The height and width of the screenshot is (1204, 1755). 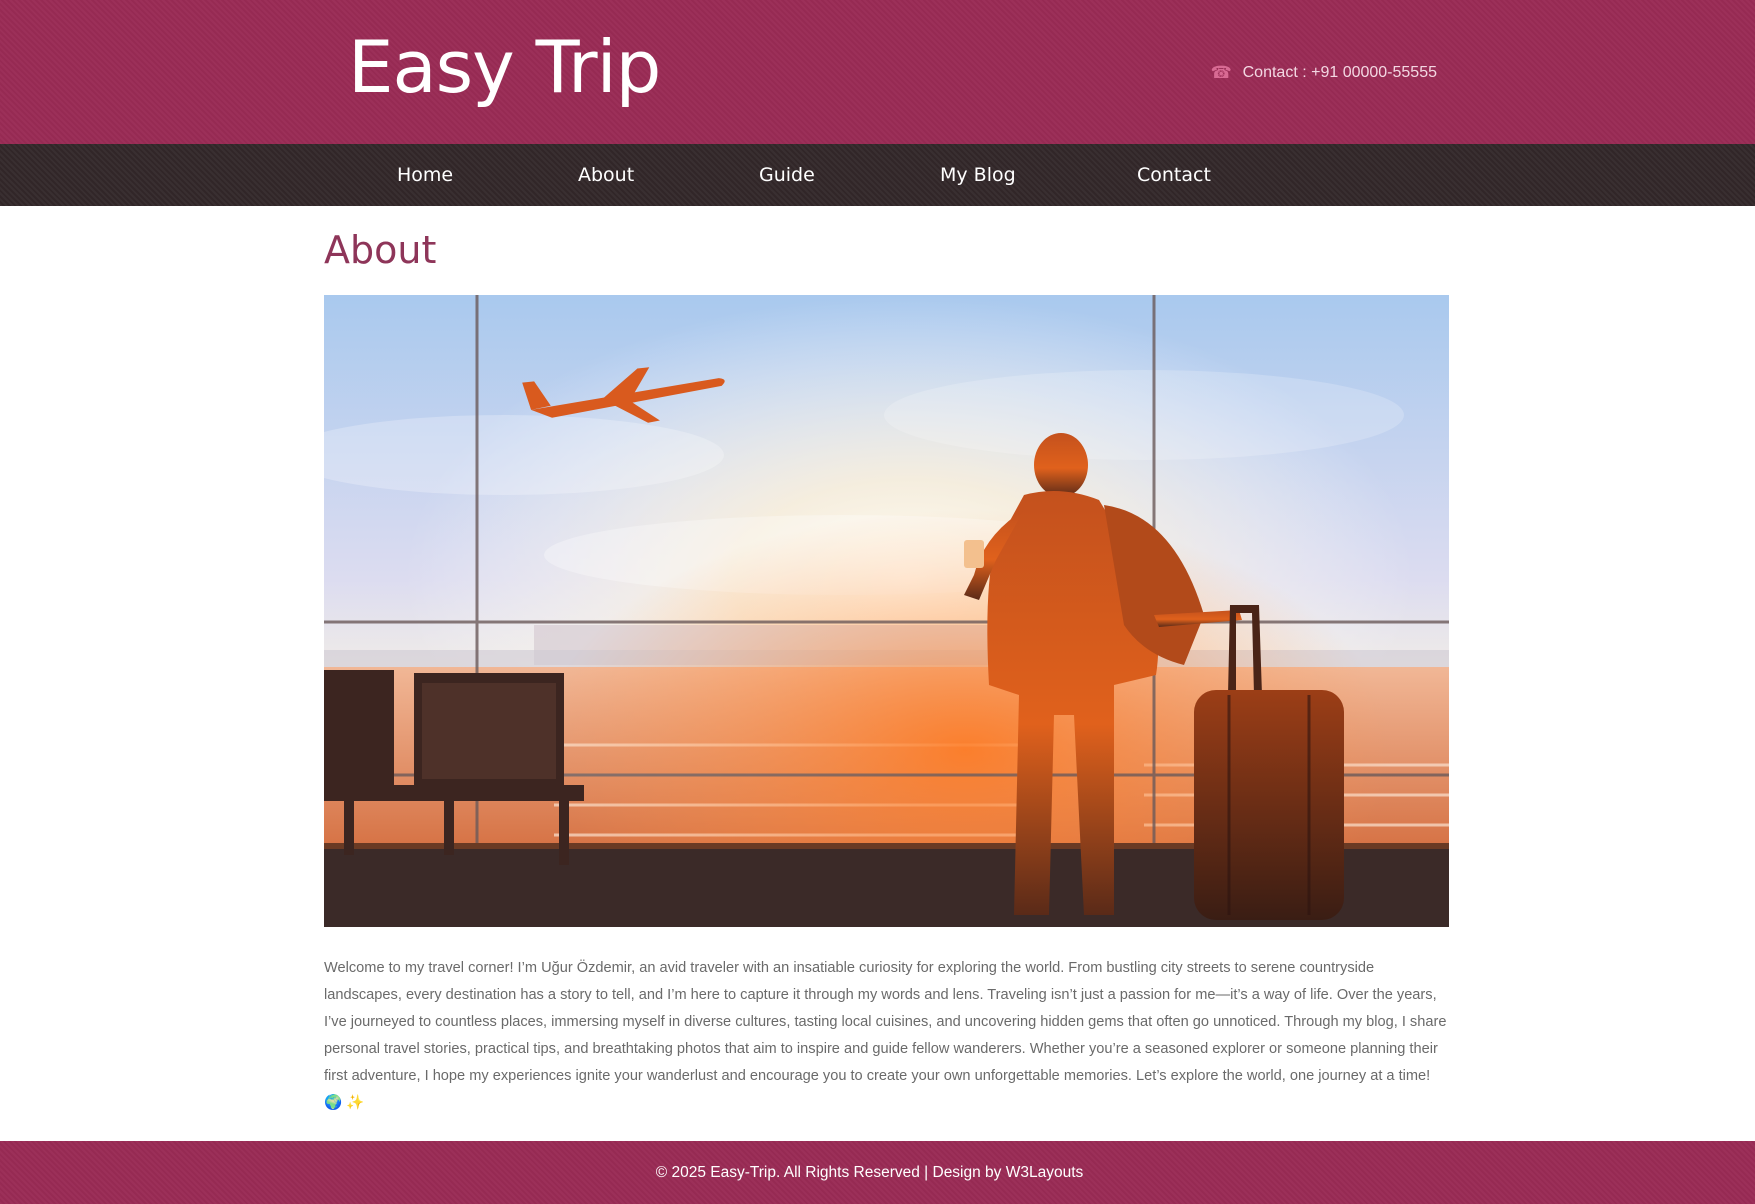 I want to click on header-contact: ☎ Contact : +91 00000-55555, so click(x=1324, y=73).